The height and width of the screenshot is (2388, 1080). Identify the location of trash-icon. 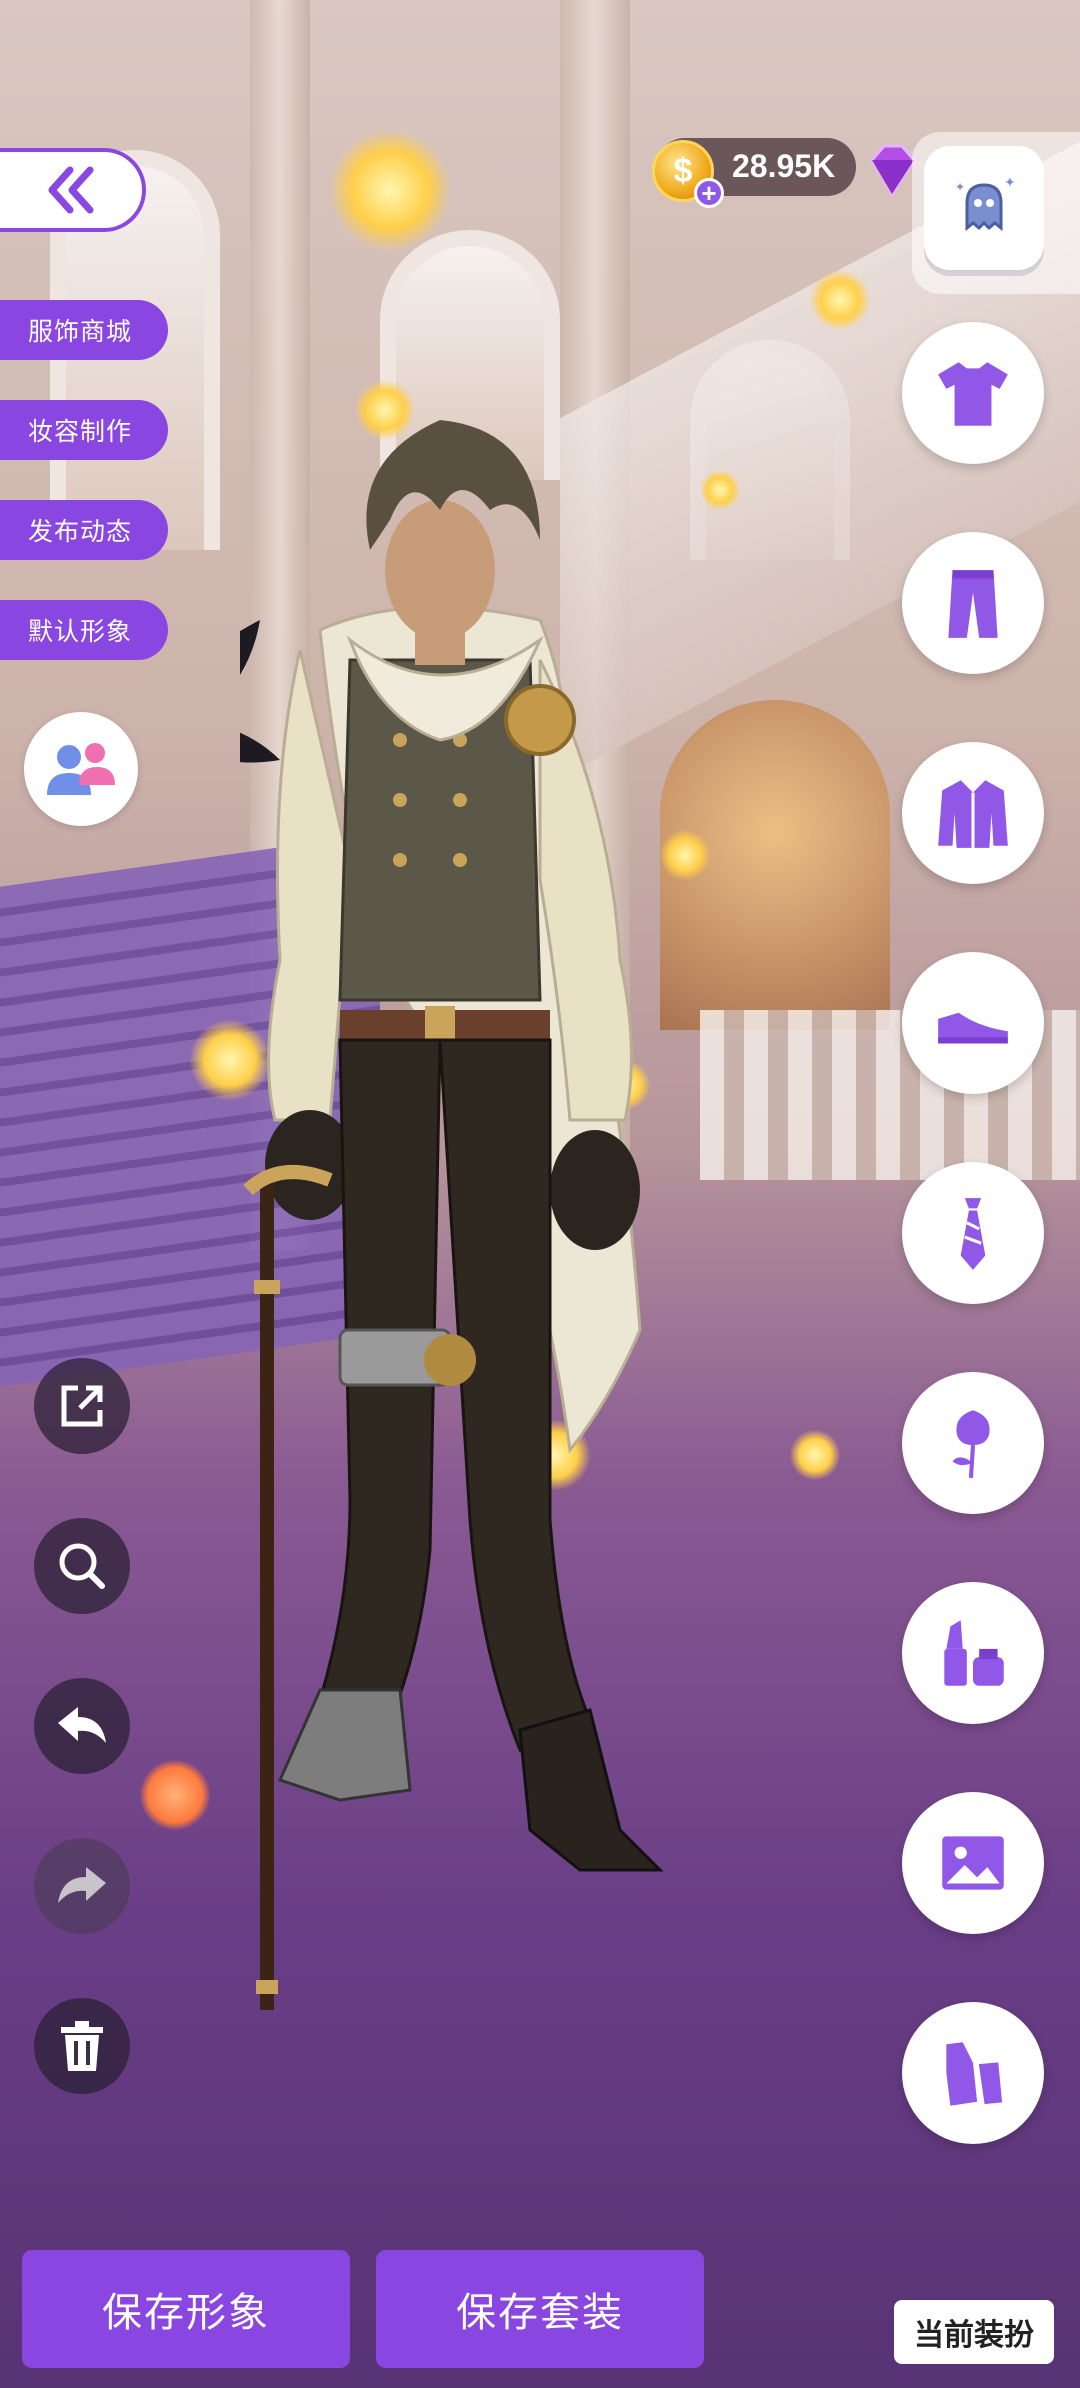
(82, 2046).